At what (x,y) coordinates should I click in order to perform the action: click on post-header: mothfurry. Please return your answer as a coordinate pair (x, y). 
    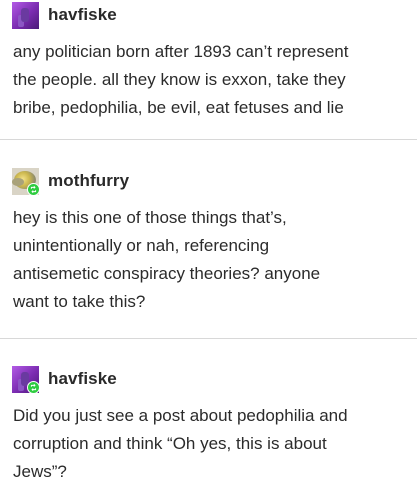
    Looking at the image, I should click on (70, 181).